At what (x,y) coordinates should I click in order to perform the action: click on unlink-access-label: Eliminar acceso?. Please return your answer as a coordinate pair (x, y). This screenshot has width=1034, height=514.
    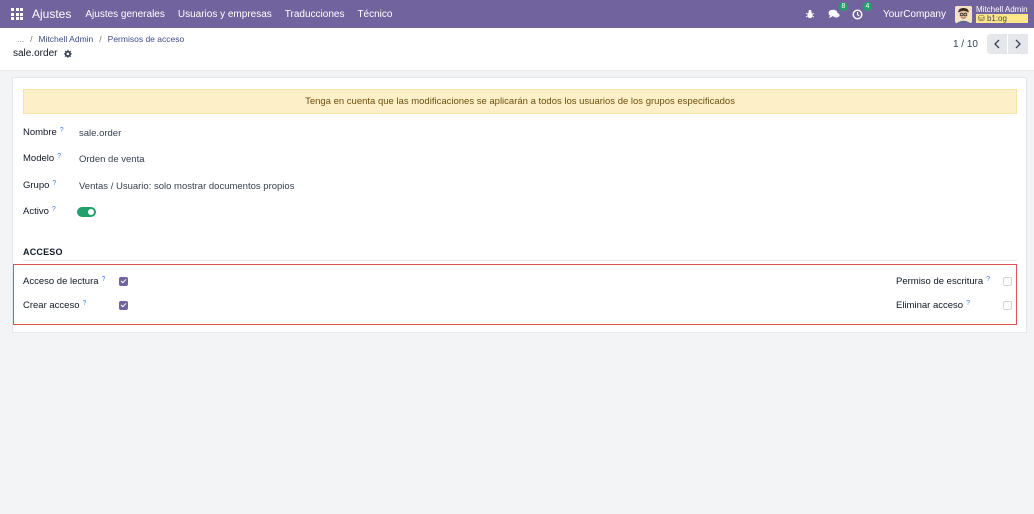
    Looking at the image, I should click on (933, 305).